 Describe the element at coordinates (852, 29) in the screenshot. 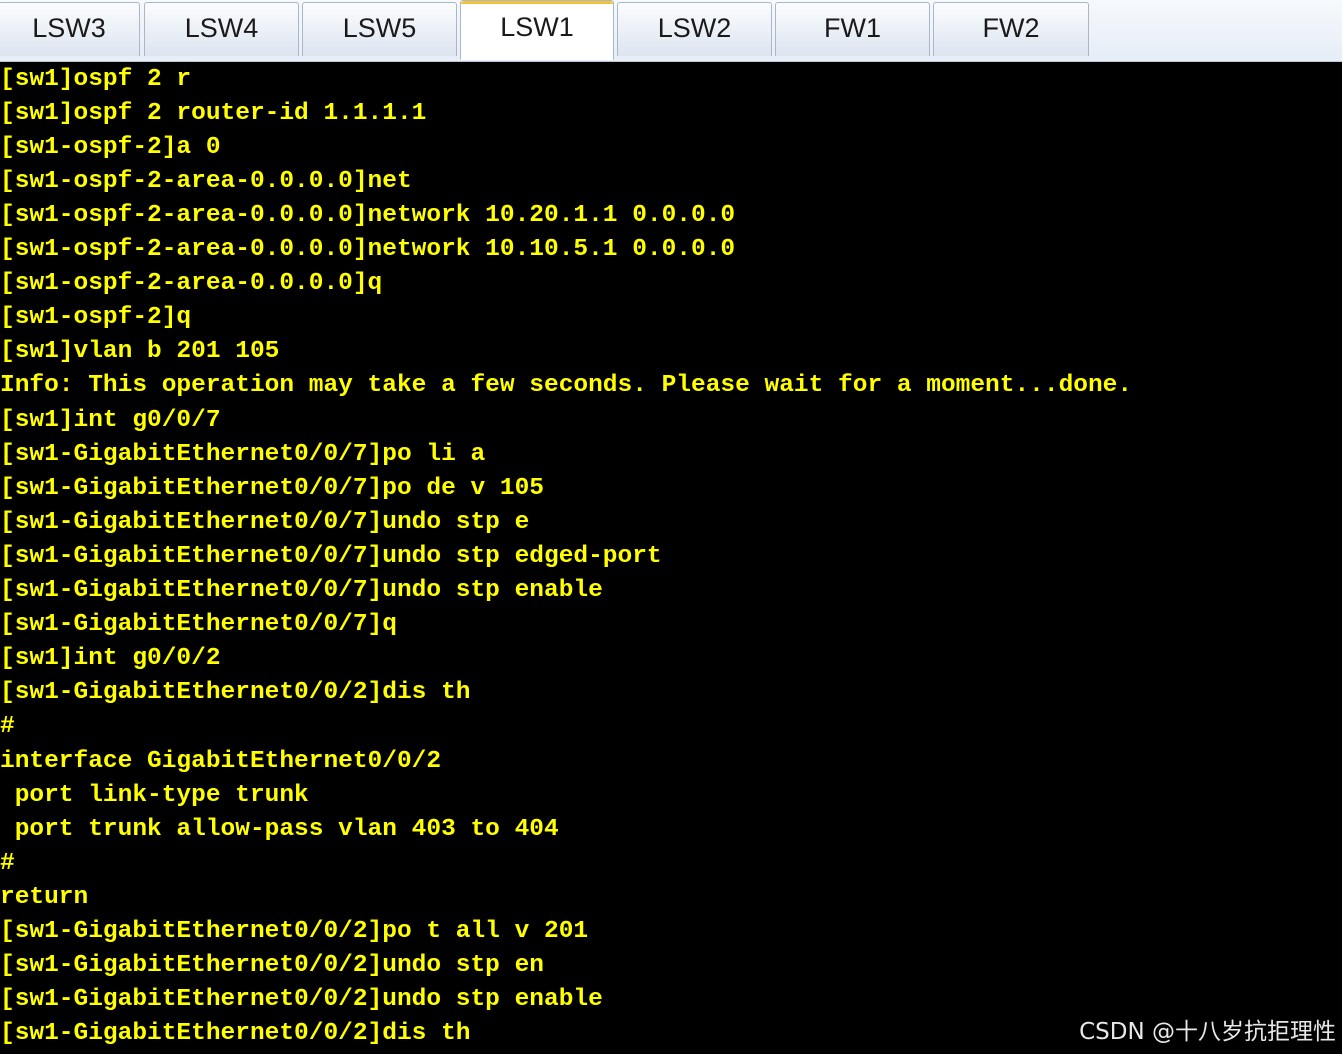

I see `tab-fw1: FW1` at that location.